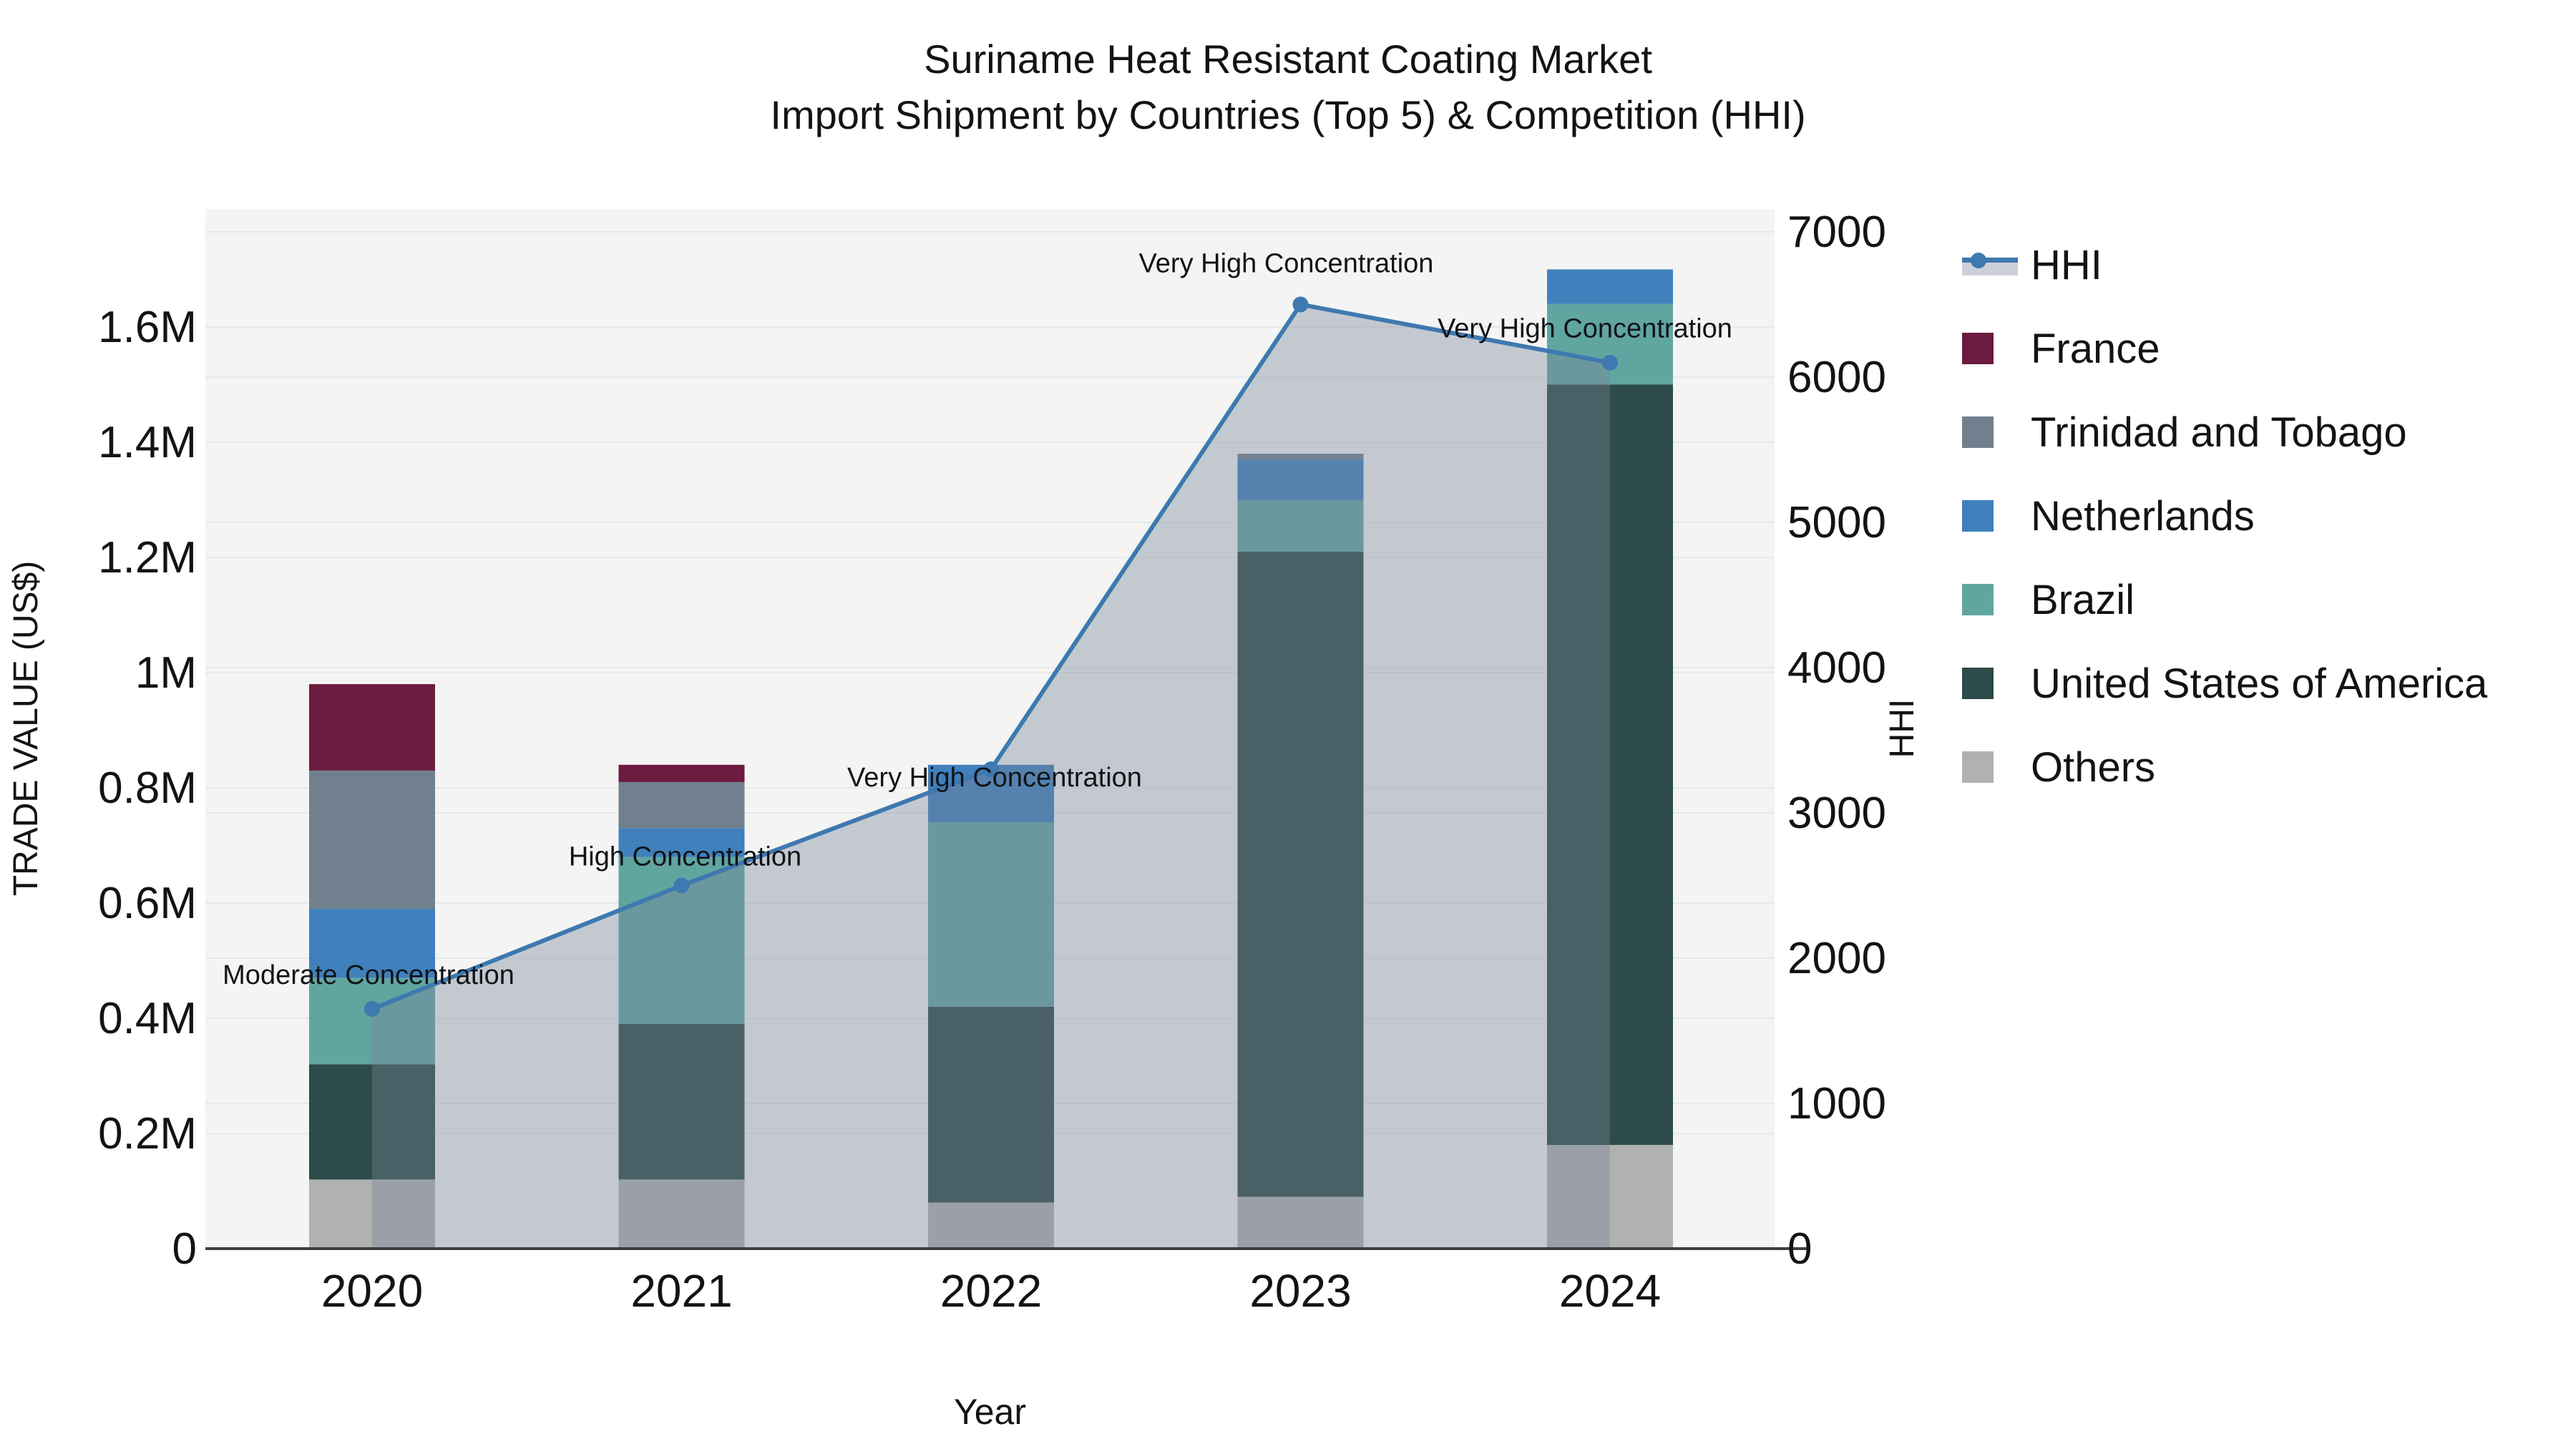  I want to click on y-right-tick-2000: 2000, so click(1836, 958).